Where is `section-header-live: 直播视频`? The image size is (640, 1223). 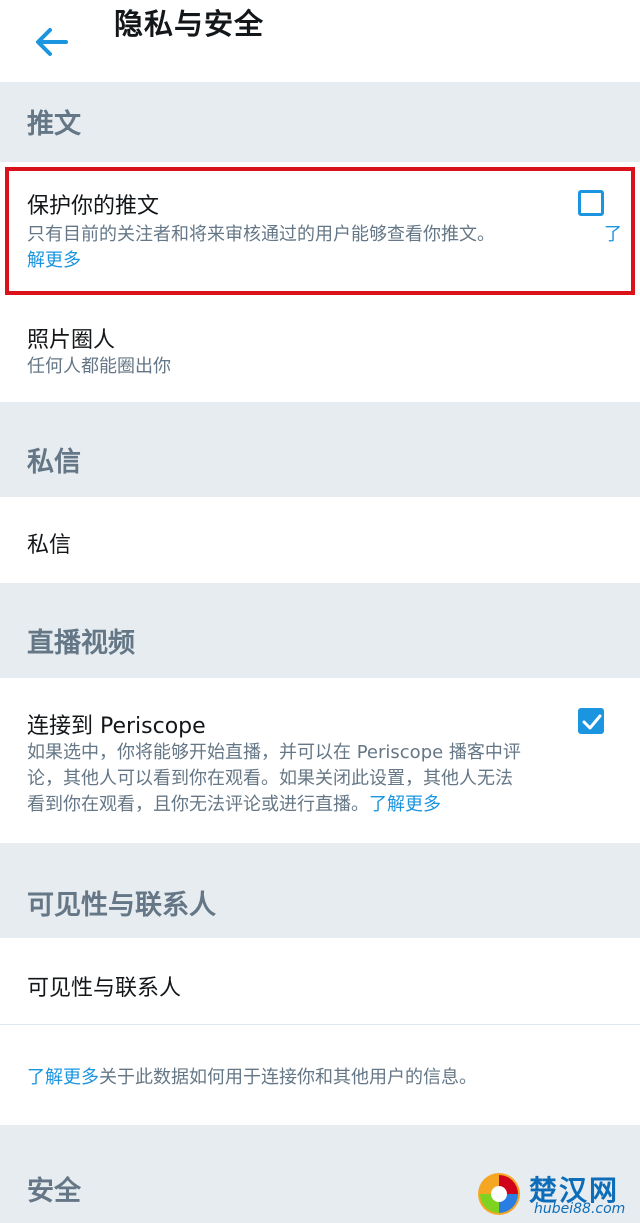
section-header-live: 直播视频 is located at coordinates (320, 630).